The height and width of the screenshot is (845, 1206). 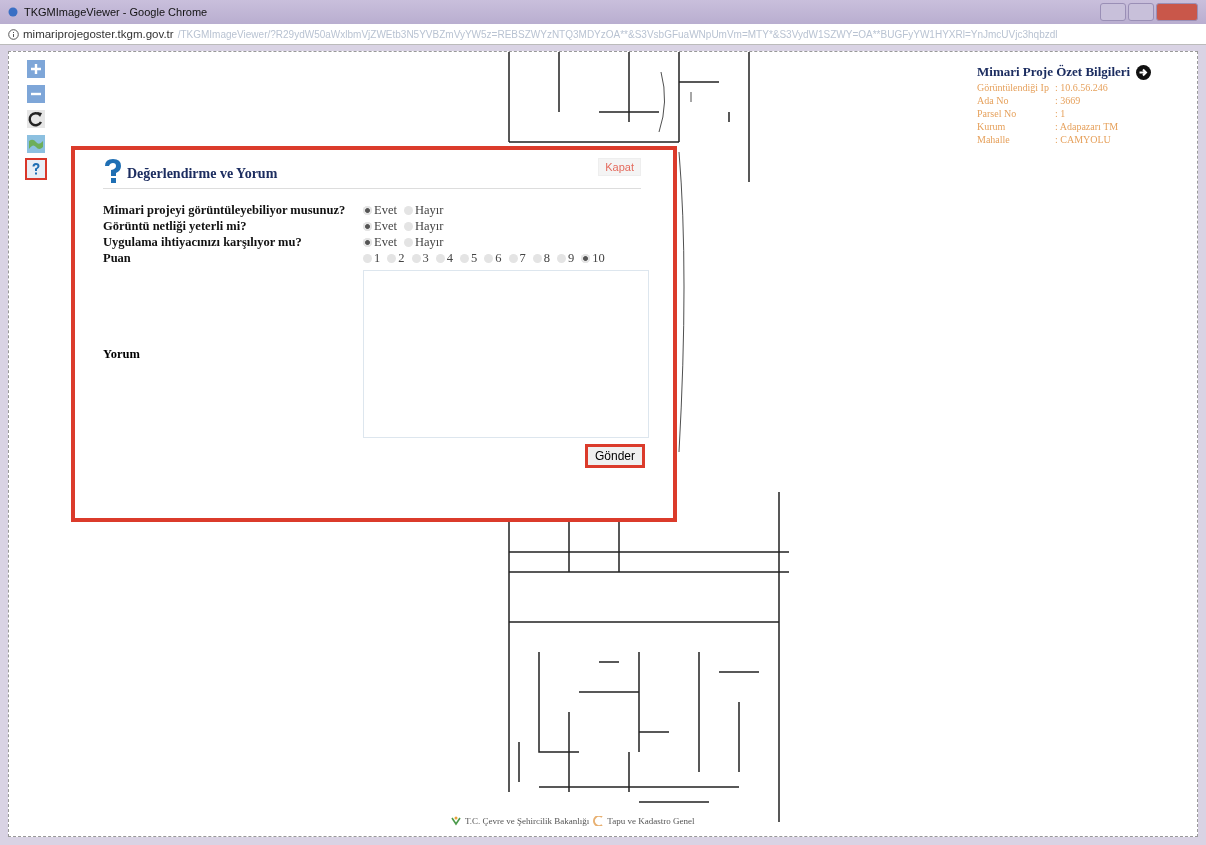 What do you see at coordinates (1054, 72) in the screenshot?
I see `panel-title: Mimari Proje Özet Bilgileri` at bounding box center [1054, 72].